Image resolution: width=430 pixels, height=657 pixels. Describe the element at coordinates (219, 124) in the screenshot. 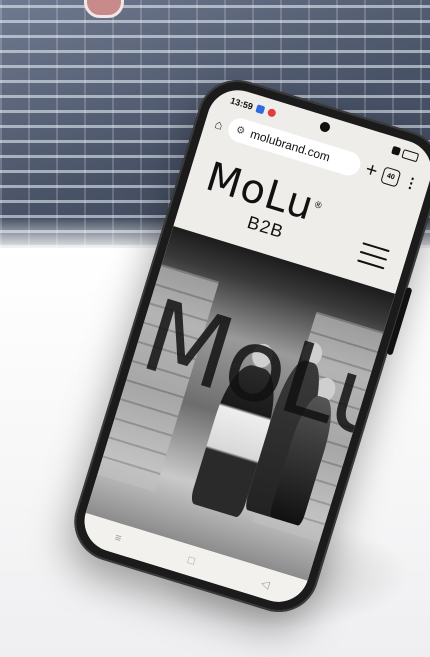

I see `home-icon: ⌂` at that location.